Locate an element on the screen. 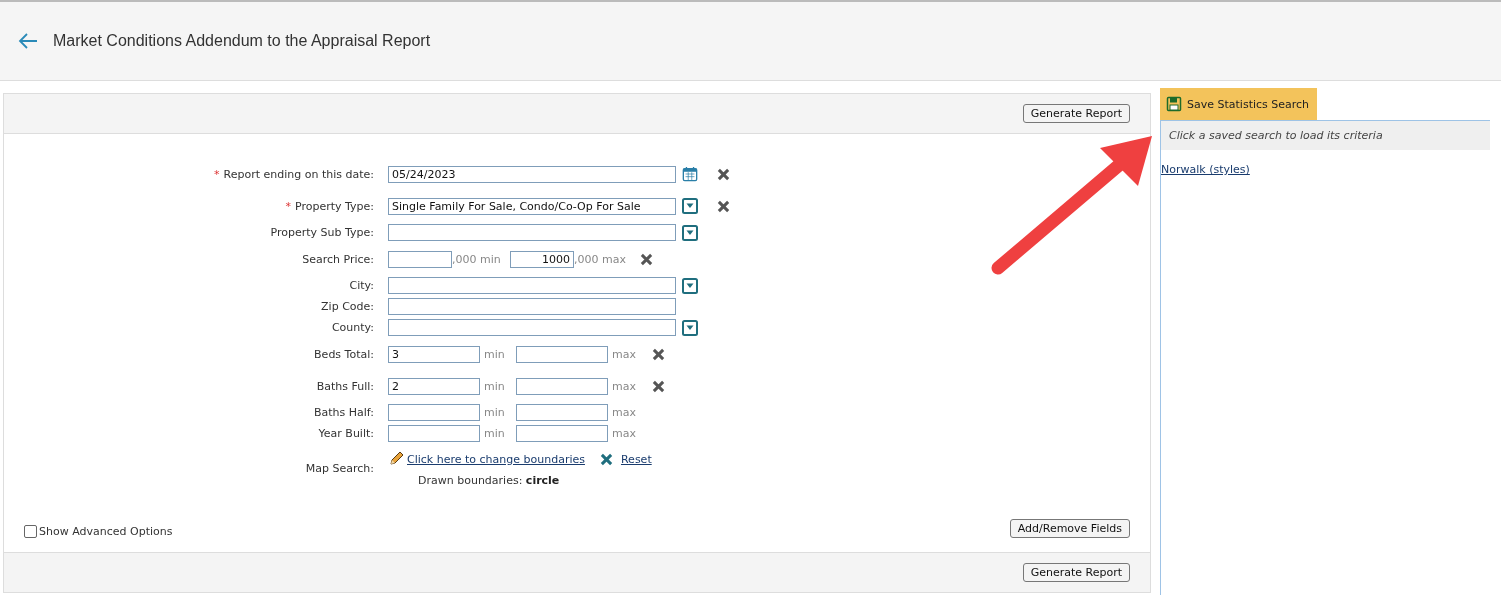 This screenshot has height=595, width=1501. add-remove-fields-button: Add/Remove Fields is located at coordinates (1069, 528).